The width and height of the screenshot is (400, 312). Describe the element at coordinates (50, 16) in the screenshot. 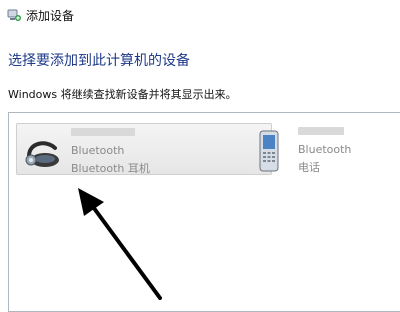

I see `window-title: 添加设备` at that location.